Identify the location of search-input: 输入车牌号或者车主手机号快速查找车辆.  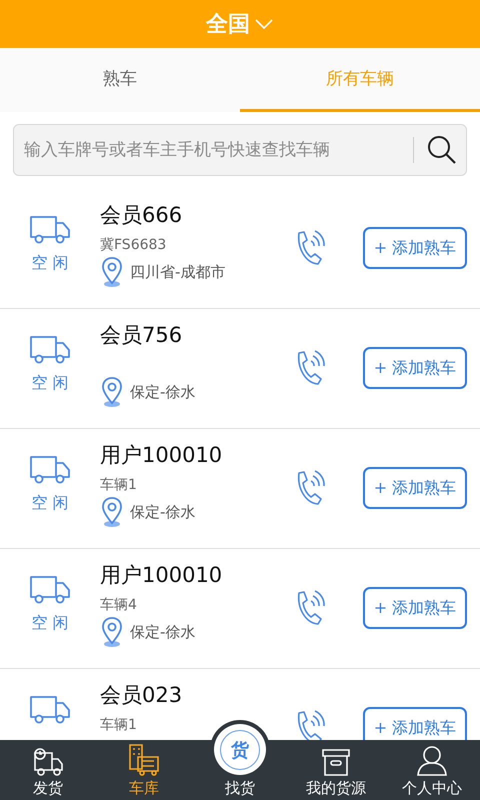
(211, 150).